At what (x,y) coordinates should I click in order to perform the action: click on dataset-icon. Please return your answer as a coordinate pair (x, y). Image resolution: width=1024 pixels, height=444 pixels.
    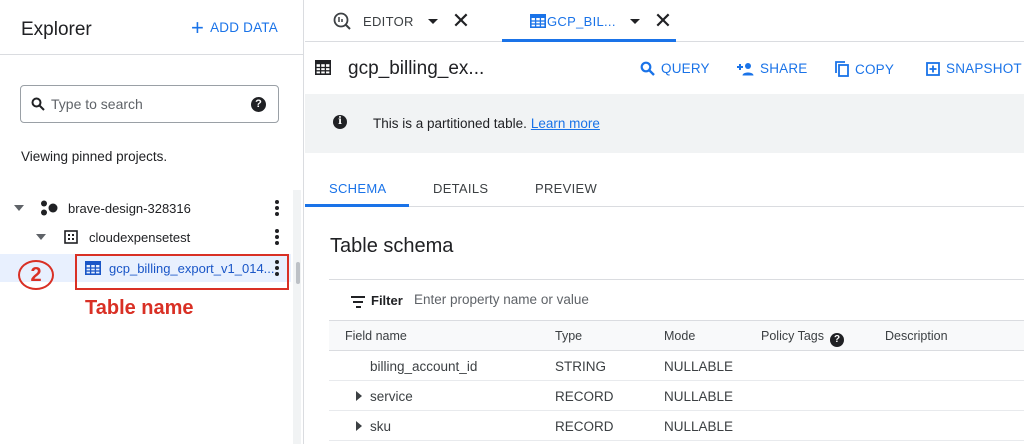
    Looking at the image, I should click on (71, 237).